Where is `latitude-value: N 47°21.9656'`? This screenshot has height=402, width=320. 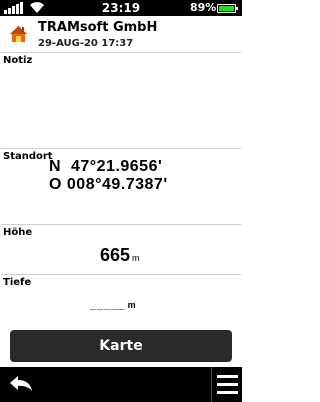
latitude-value: N 47°21.9656' is located at coordinates (106, 166).